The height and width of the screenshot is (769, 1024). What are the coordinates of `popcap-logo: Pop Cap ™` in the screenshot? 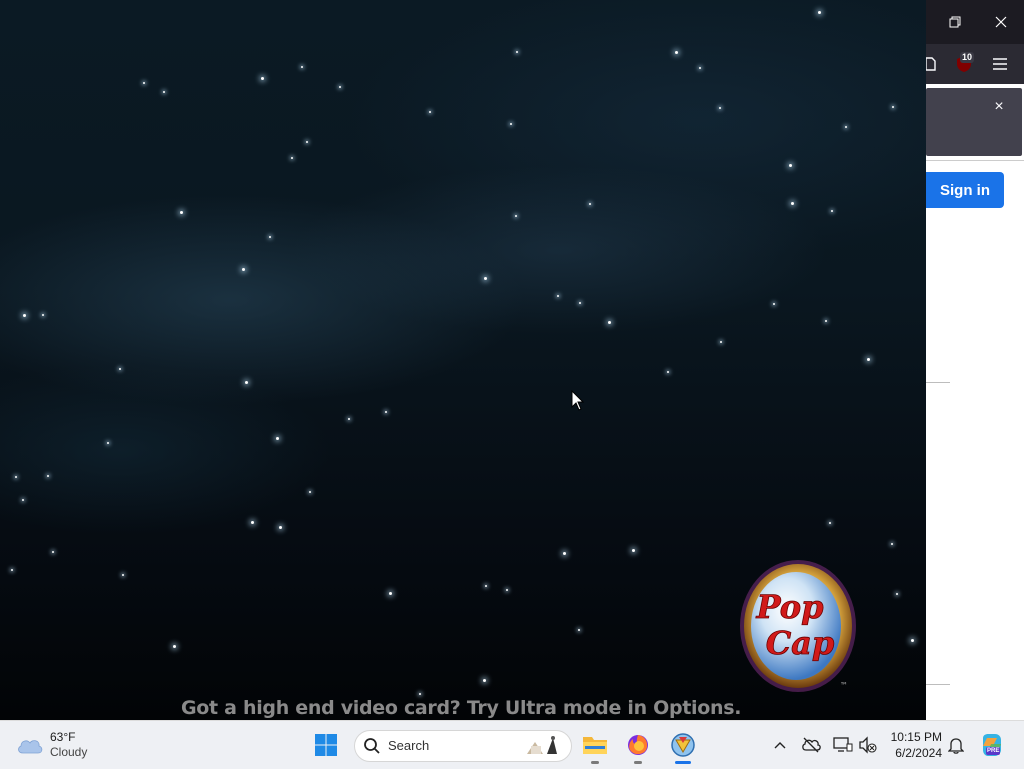 It's located at (798, 626).